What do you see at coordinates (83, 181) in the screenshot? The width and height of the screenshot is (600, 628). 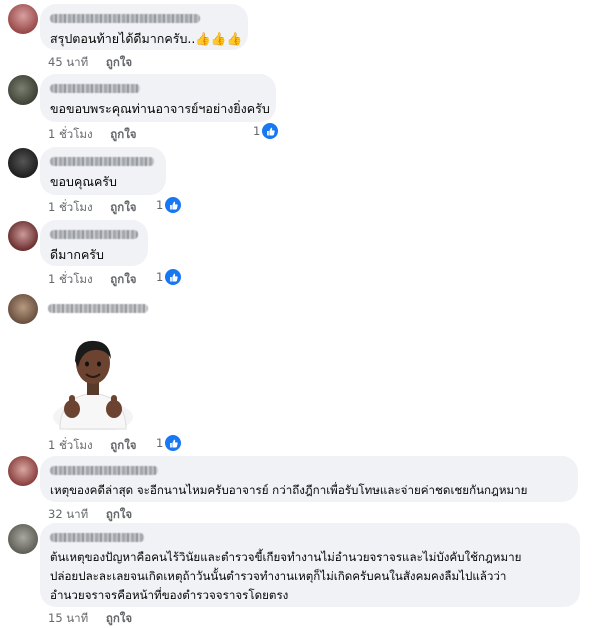 I see `comment-text: ขอบคุณครับ` at bounding box center [83, 181].